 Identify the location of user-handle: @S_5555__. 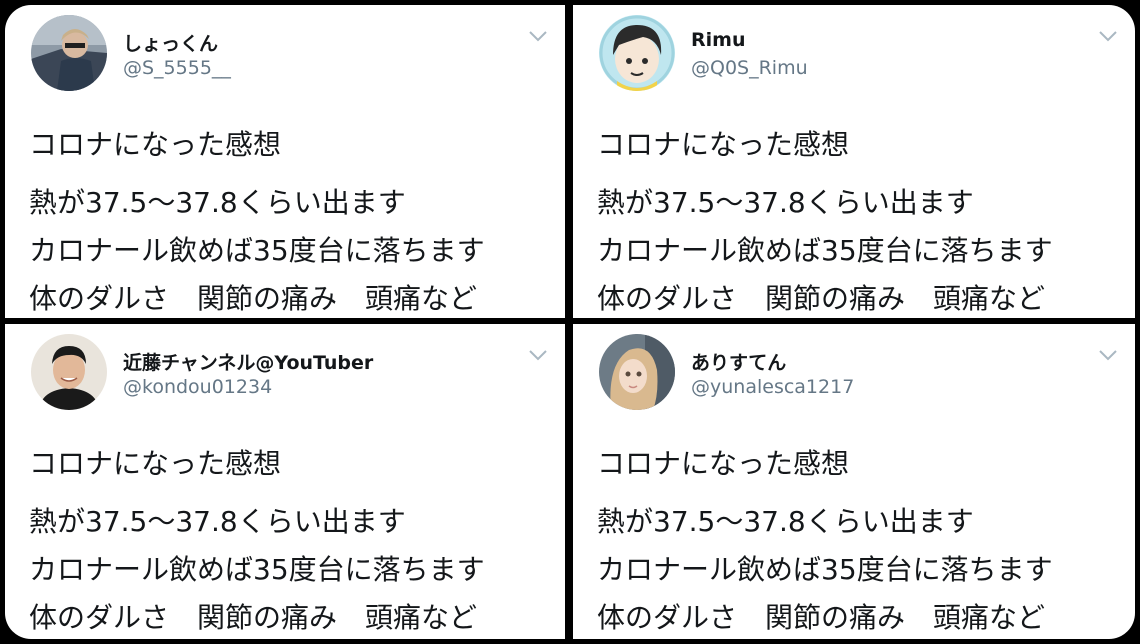
(177, 68).